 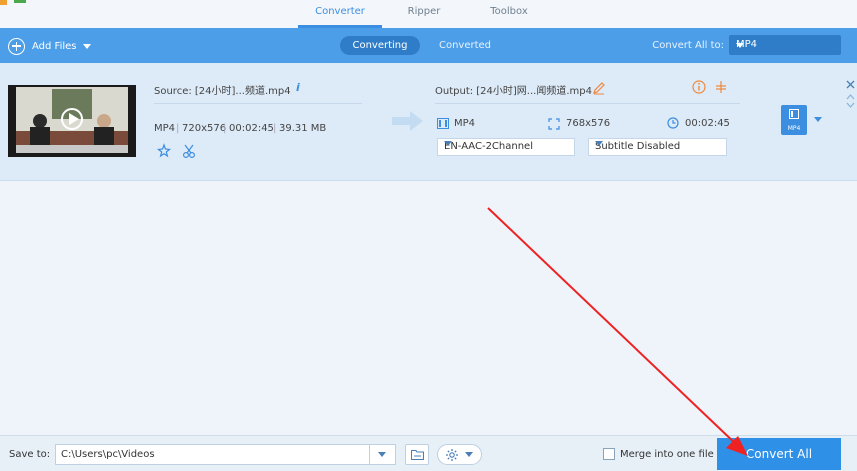 I want to click on video-thumbnail, so click(x=72, y=121).